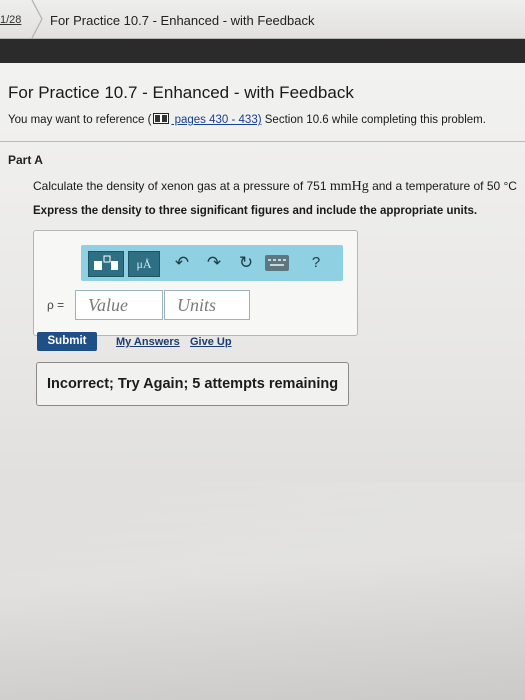 The height and width of the screenshot is (700, 525). I want to click on keyboard-icon, so click(277, 263).